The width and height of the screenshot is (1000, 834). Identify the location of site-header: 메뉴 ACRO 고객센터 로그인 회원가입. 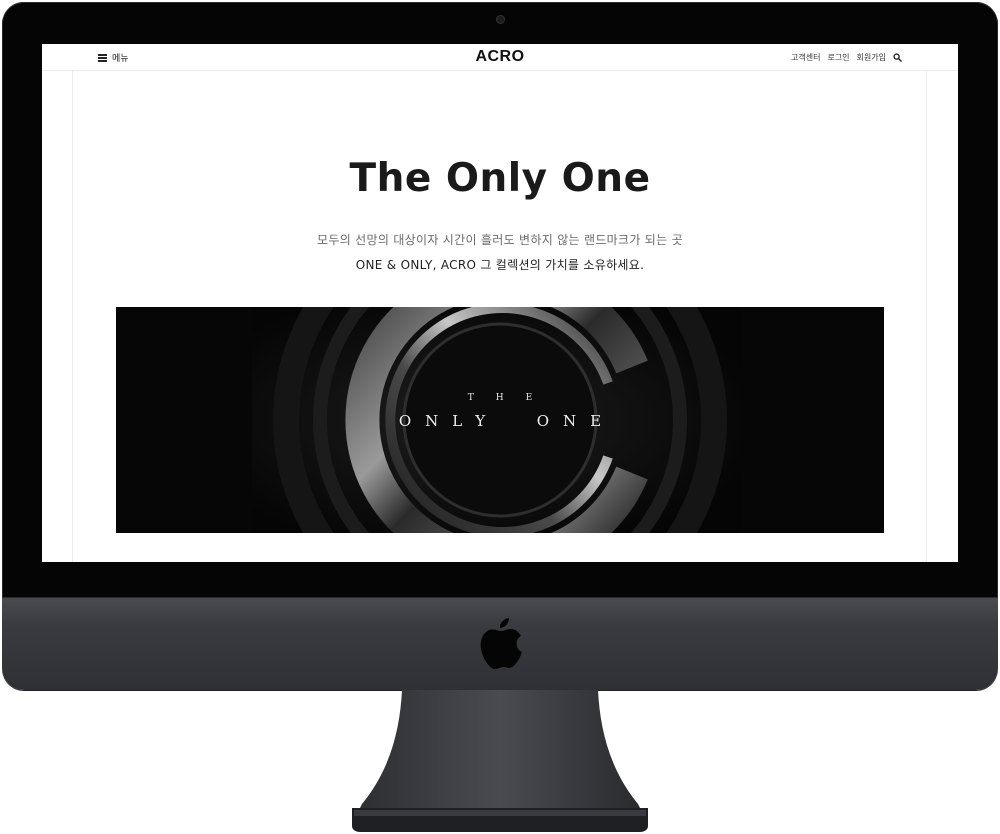
(500, 57).